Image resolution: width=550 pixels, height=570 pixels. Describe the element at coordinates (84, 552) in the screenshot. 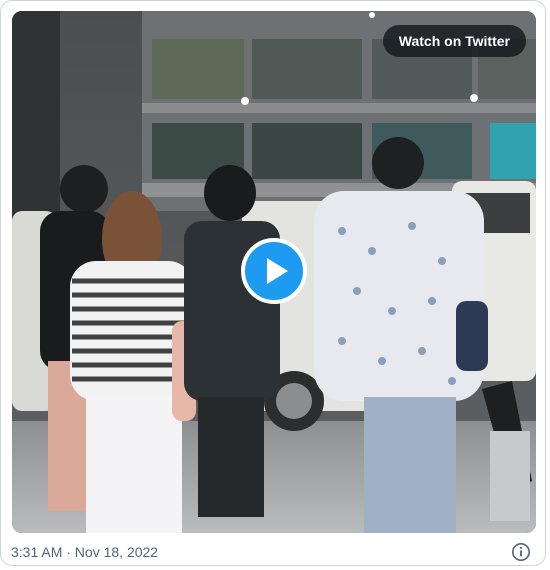

I see `tweet-timestamp: 3:31 AM · Nov 18, 2022` at that location.